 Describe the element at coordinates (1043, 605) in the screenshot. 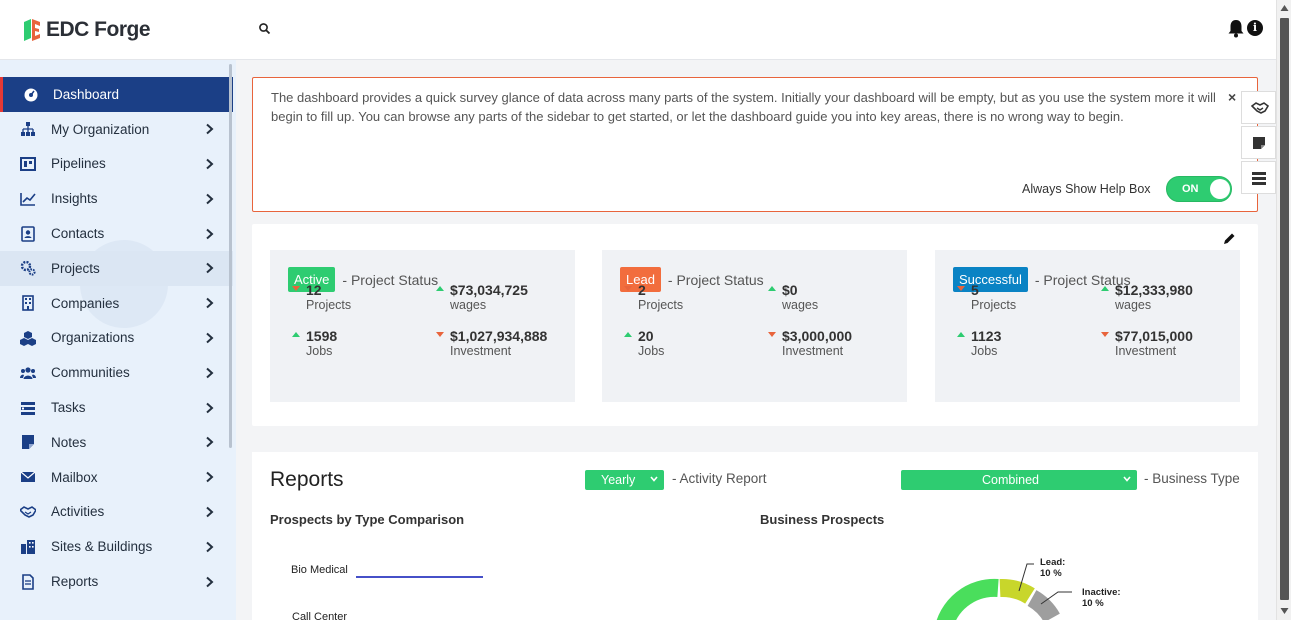

I see `donut-segment-inactive` at that location.